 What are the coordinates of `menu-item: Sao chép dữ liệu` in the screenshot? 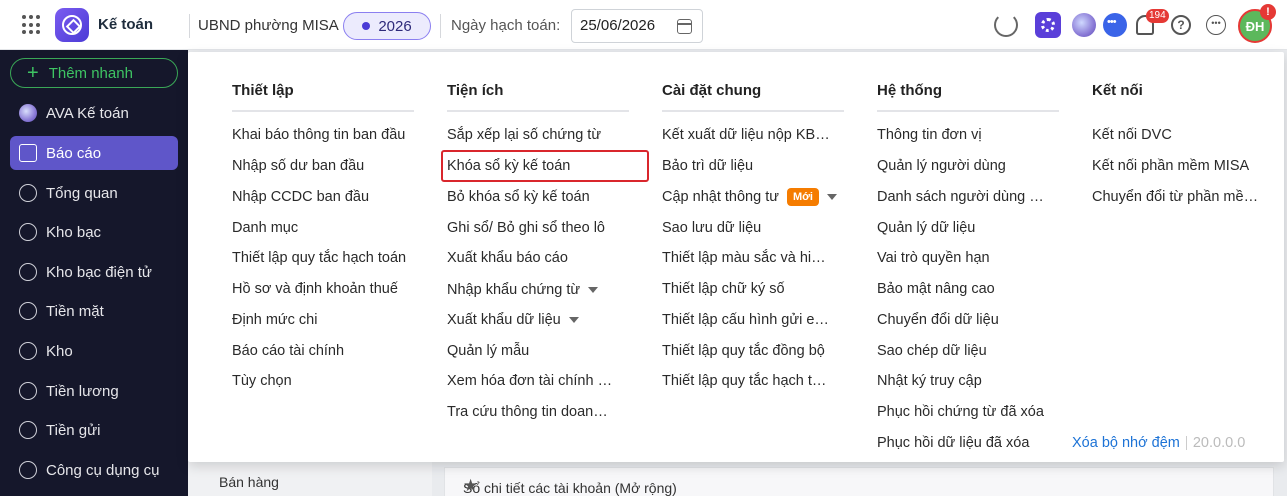 It's located at (972, 351).